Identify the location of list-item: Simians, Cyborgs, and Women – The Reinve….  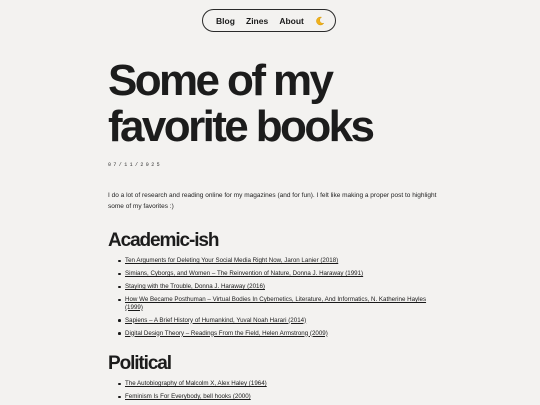
(278, 274).